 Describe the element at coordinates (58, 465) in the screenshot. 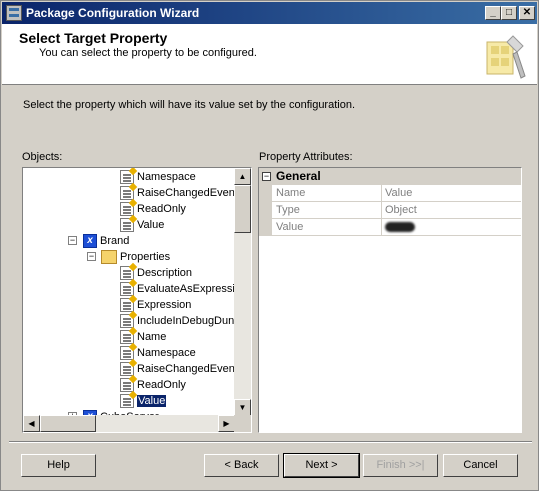

I see `help-button: Help` at that location.